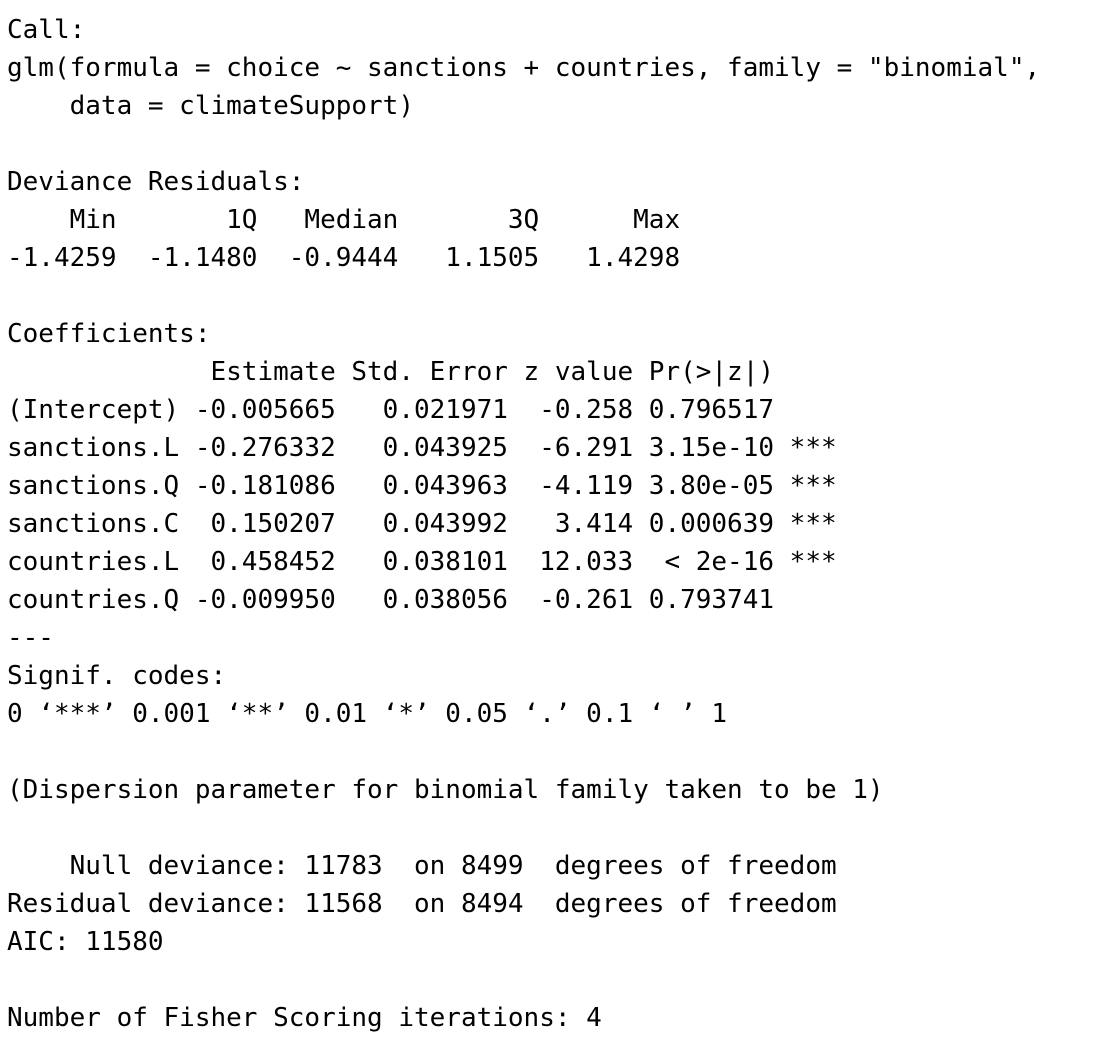 Image resolution: width=1104 pixels, height=1064 pixels. Describe the element at coordinates (210, 106) in the screenshot. I see `call-line-2: data = climateSupport)` at that location.